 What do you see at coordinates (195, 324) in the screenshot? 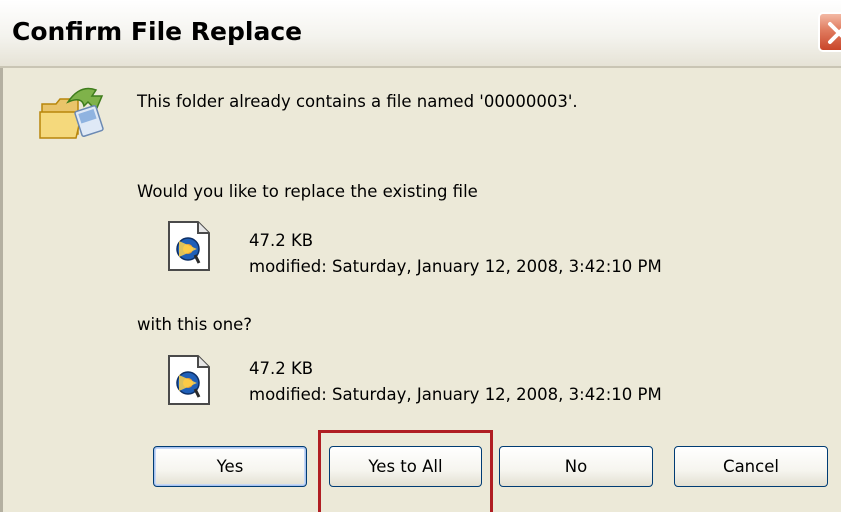
I see `with-this-one-label: with this one?` at bounding box center [195, 324].